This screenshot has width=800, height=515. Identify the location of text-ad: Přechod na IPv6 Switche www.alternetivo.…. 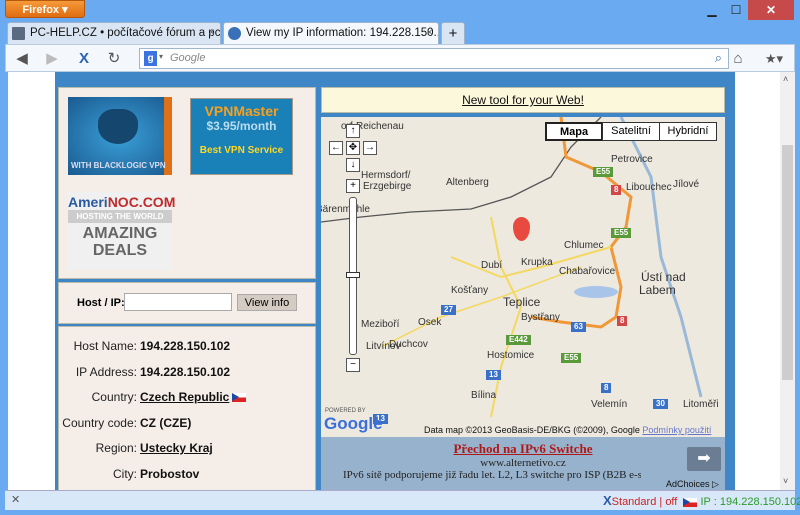
(523, 463).